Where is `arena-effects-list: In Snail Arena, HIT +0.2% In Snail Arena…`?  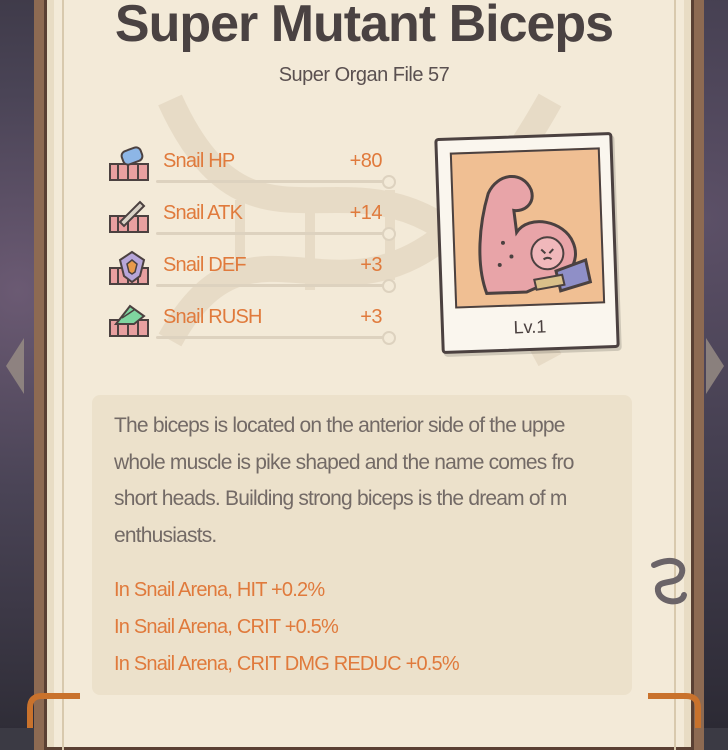 arena-effects-list: In Snail Arena, HIT +0.2% In Snail Arena… is located at coordinates (374, 627).